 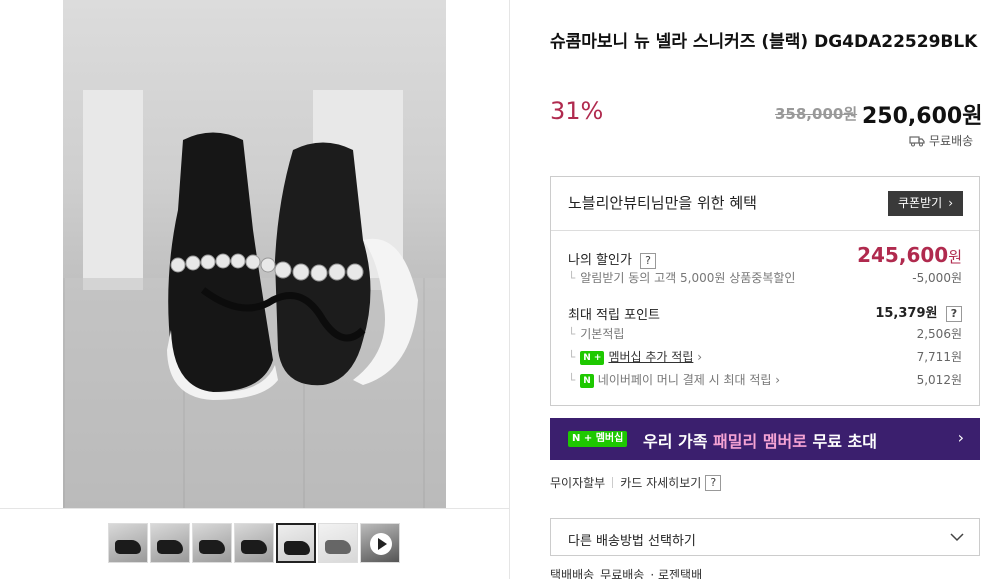 I want to click on npay-points-link: 네이버페이 머니 결제 시 최대 적립, so click(x=685, y=380).